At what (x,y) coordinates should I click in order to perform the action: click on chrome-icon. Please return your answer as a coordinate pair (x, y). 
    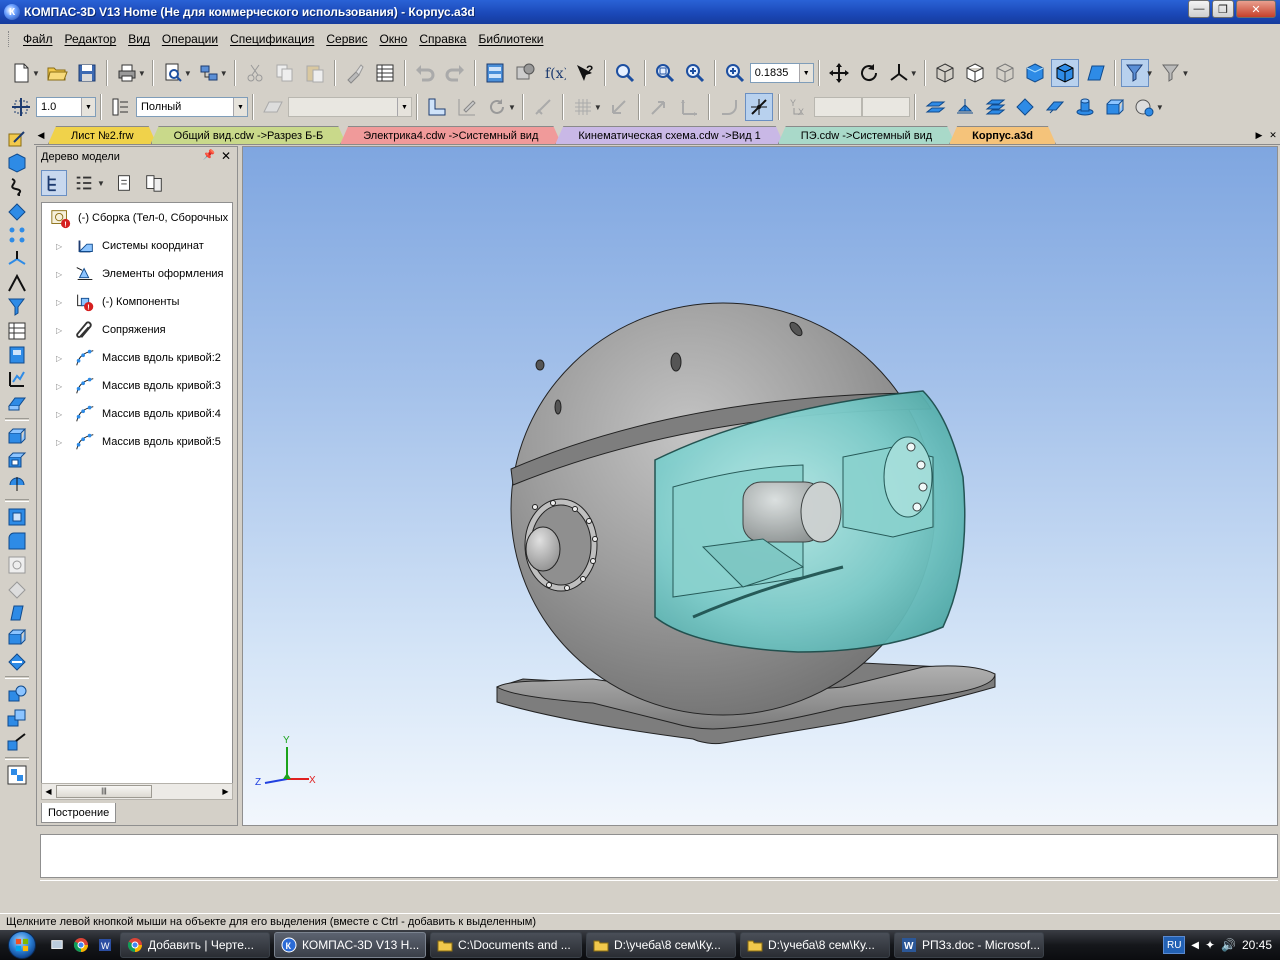
    Looking at the image, I should click on (81, 945).